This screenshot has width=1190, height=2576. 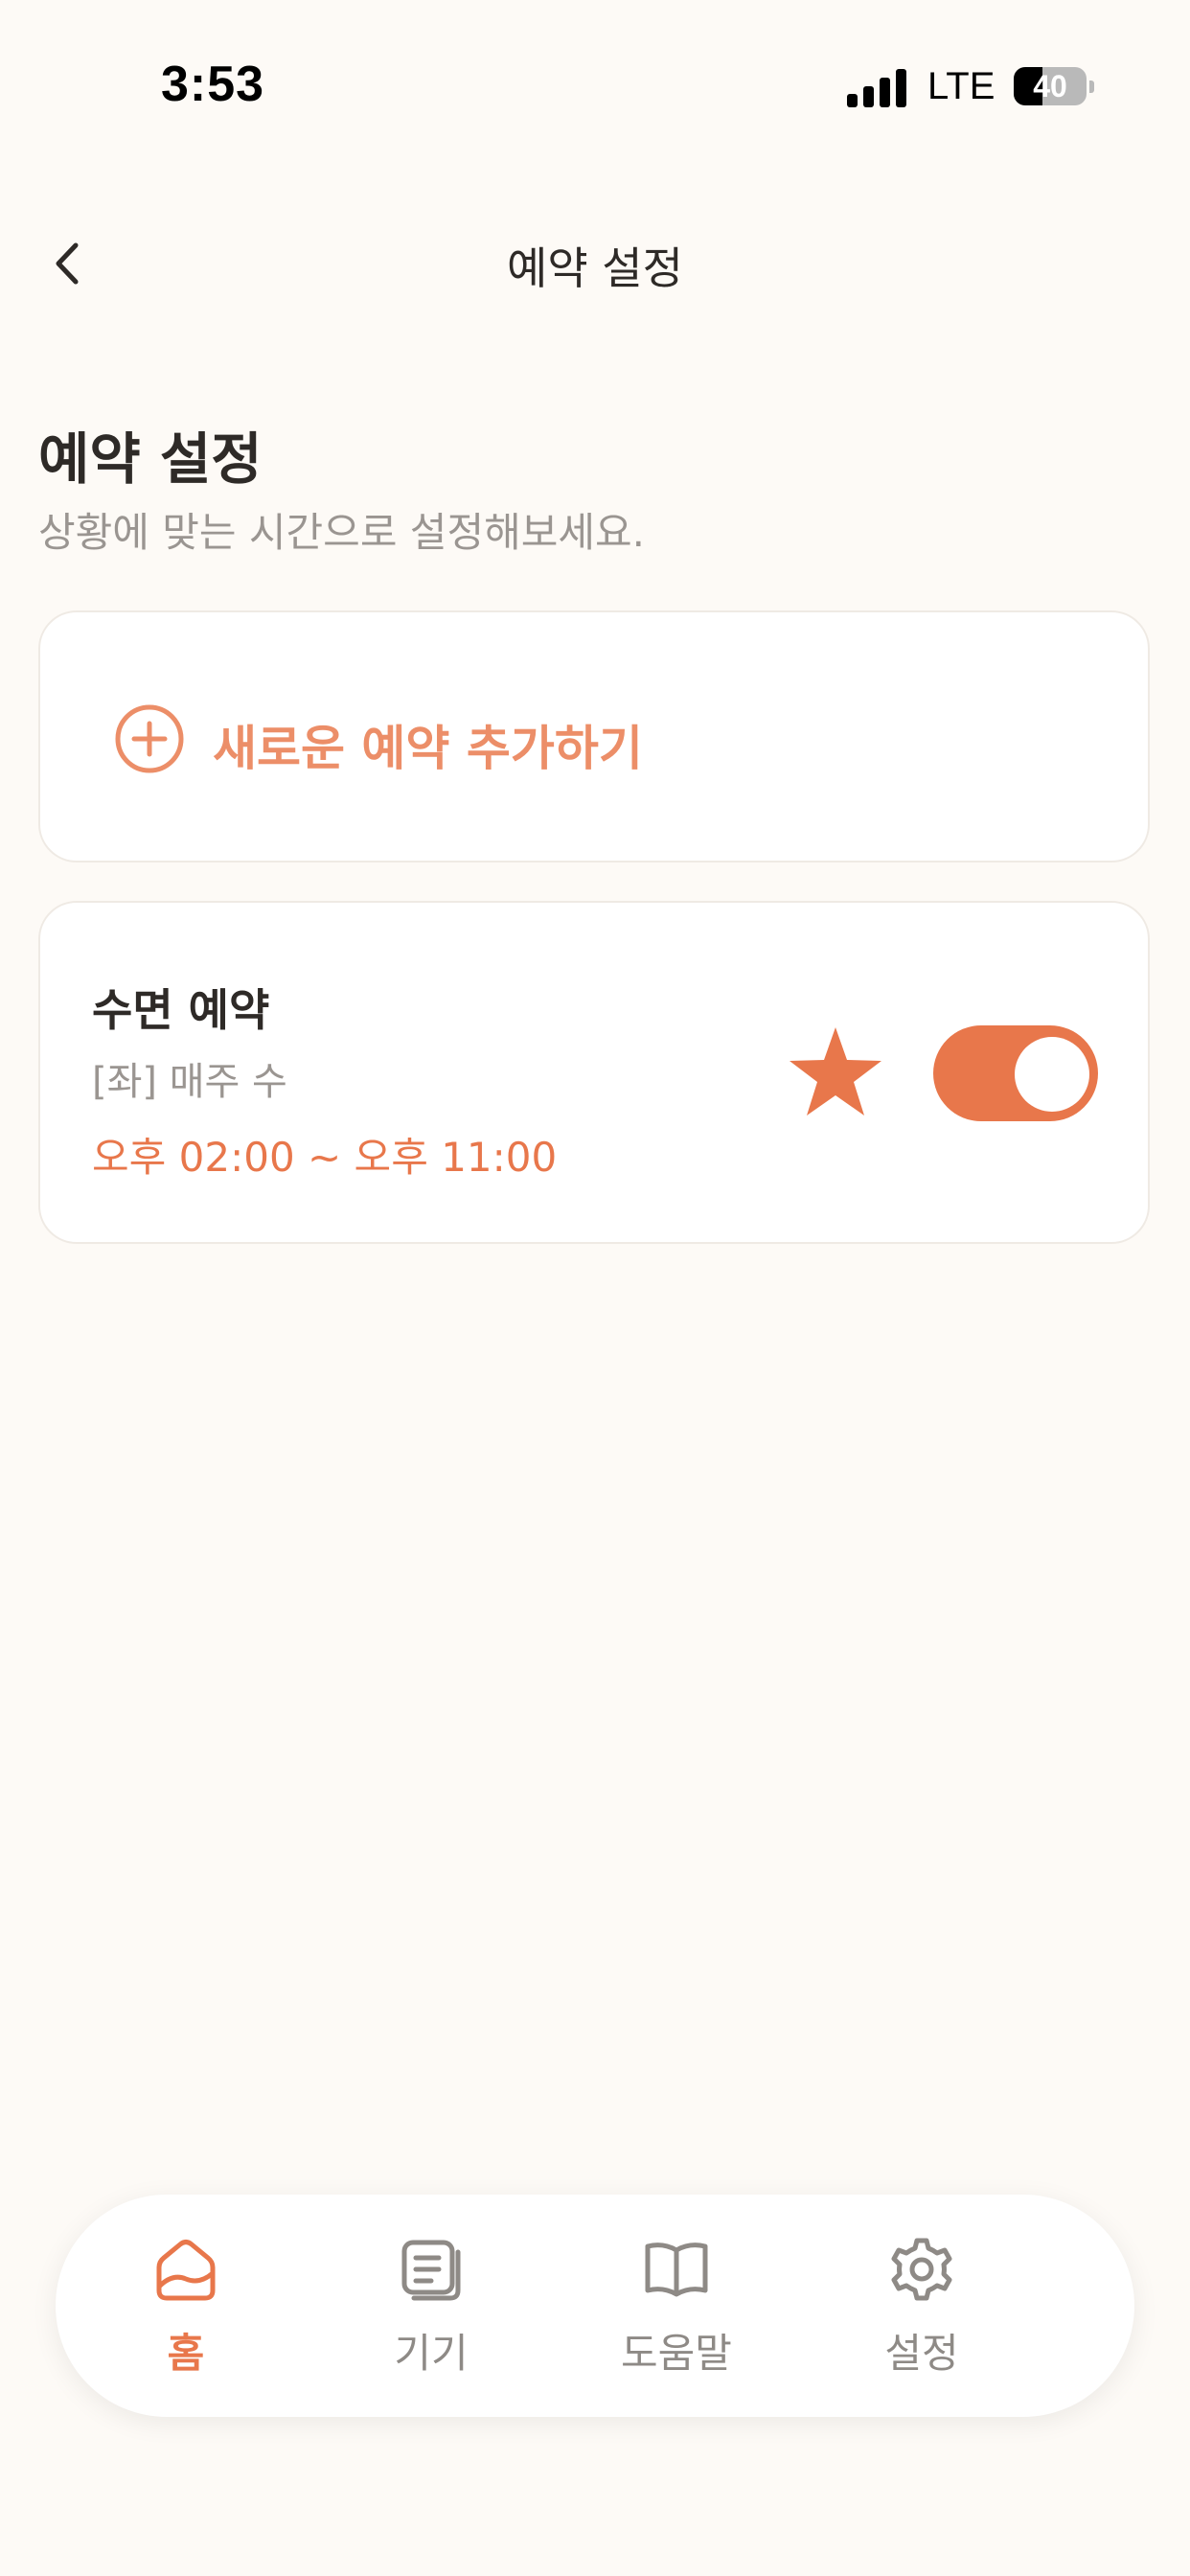 I want to click on device-icon, so click(x=431, y=2271).